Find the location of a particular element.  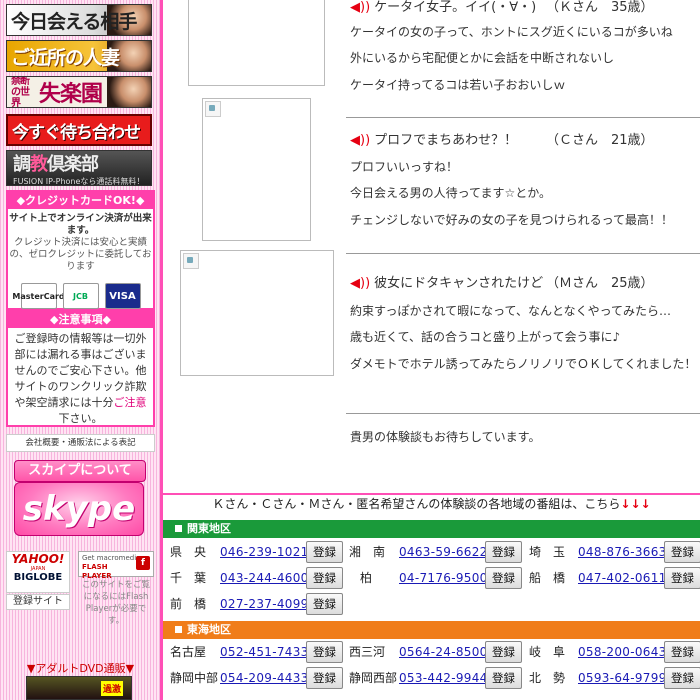

yahoo-biglobe-badge: YAHOO! JAPAN BIGLOBE is located at coordinates (38, 572).